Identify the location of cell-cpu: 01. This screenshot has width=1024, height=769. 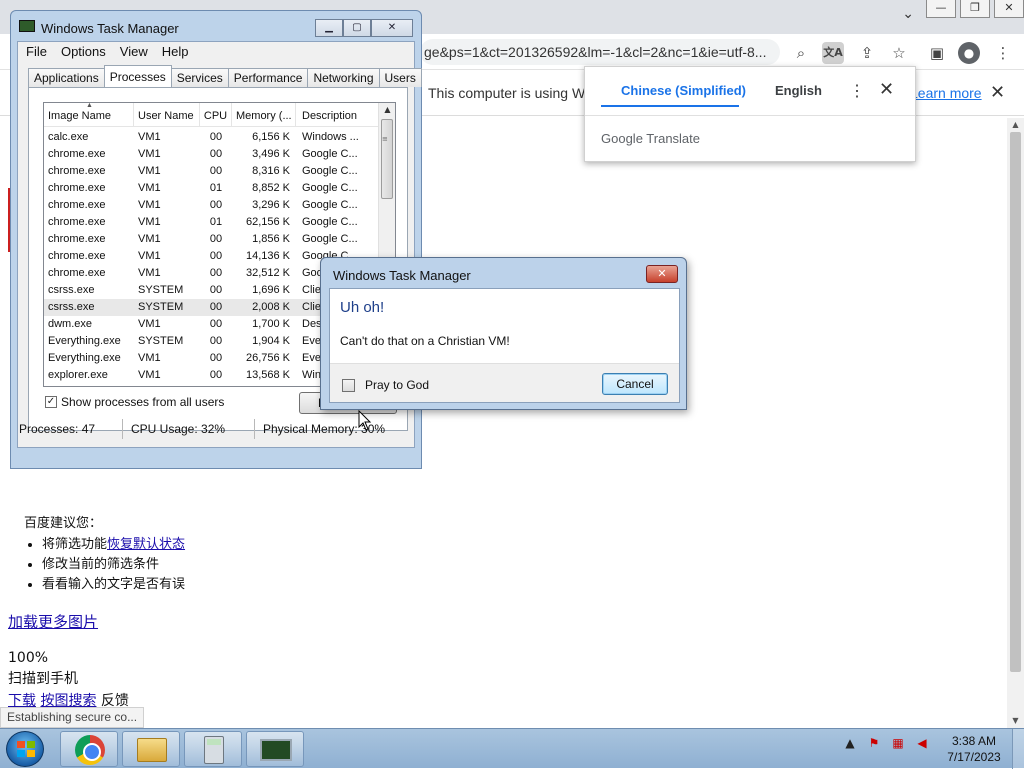
(216, 188).